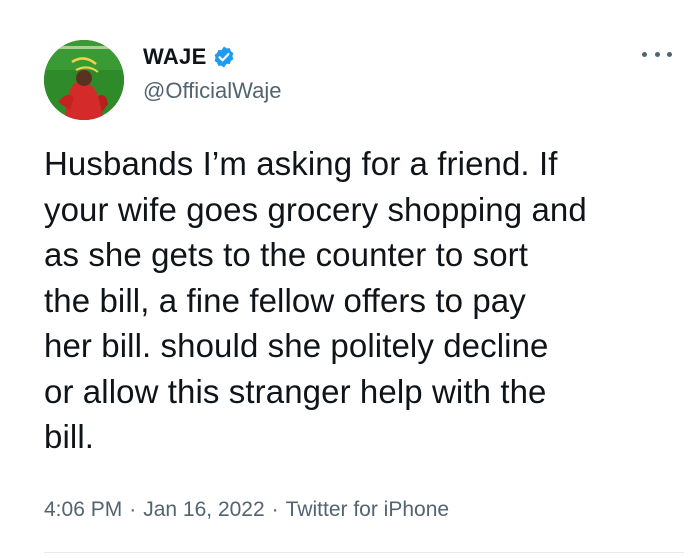 The width and height of the screenshot is (696, 558). What do you see at coordinates (224, 57) in the screenshot?
I see `verified-badge-icon` at bounding box center [224, 57].